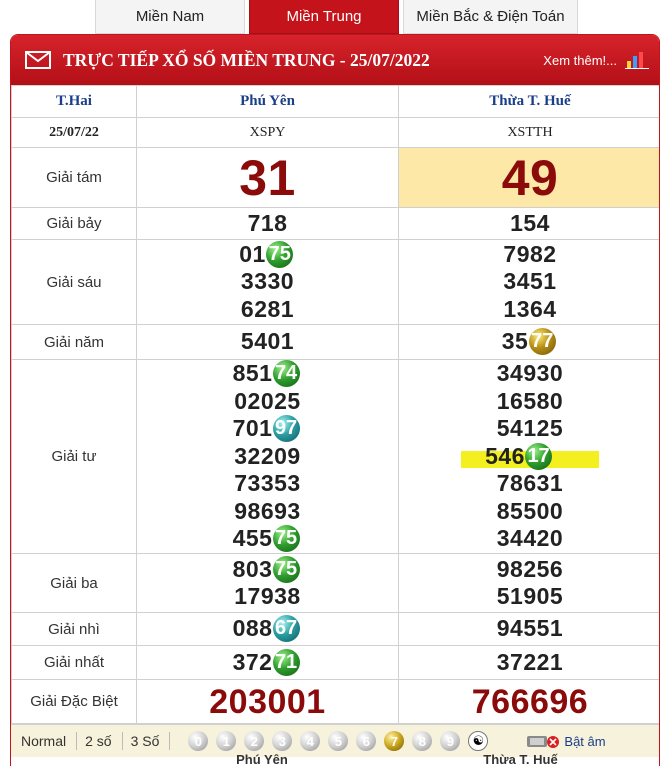 The height and width of the screenshot is (766, 672). I want to click on prize-number: 3330, so click(267, 281).